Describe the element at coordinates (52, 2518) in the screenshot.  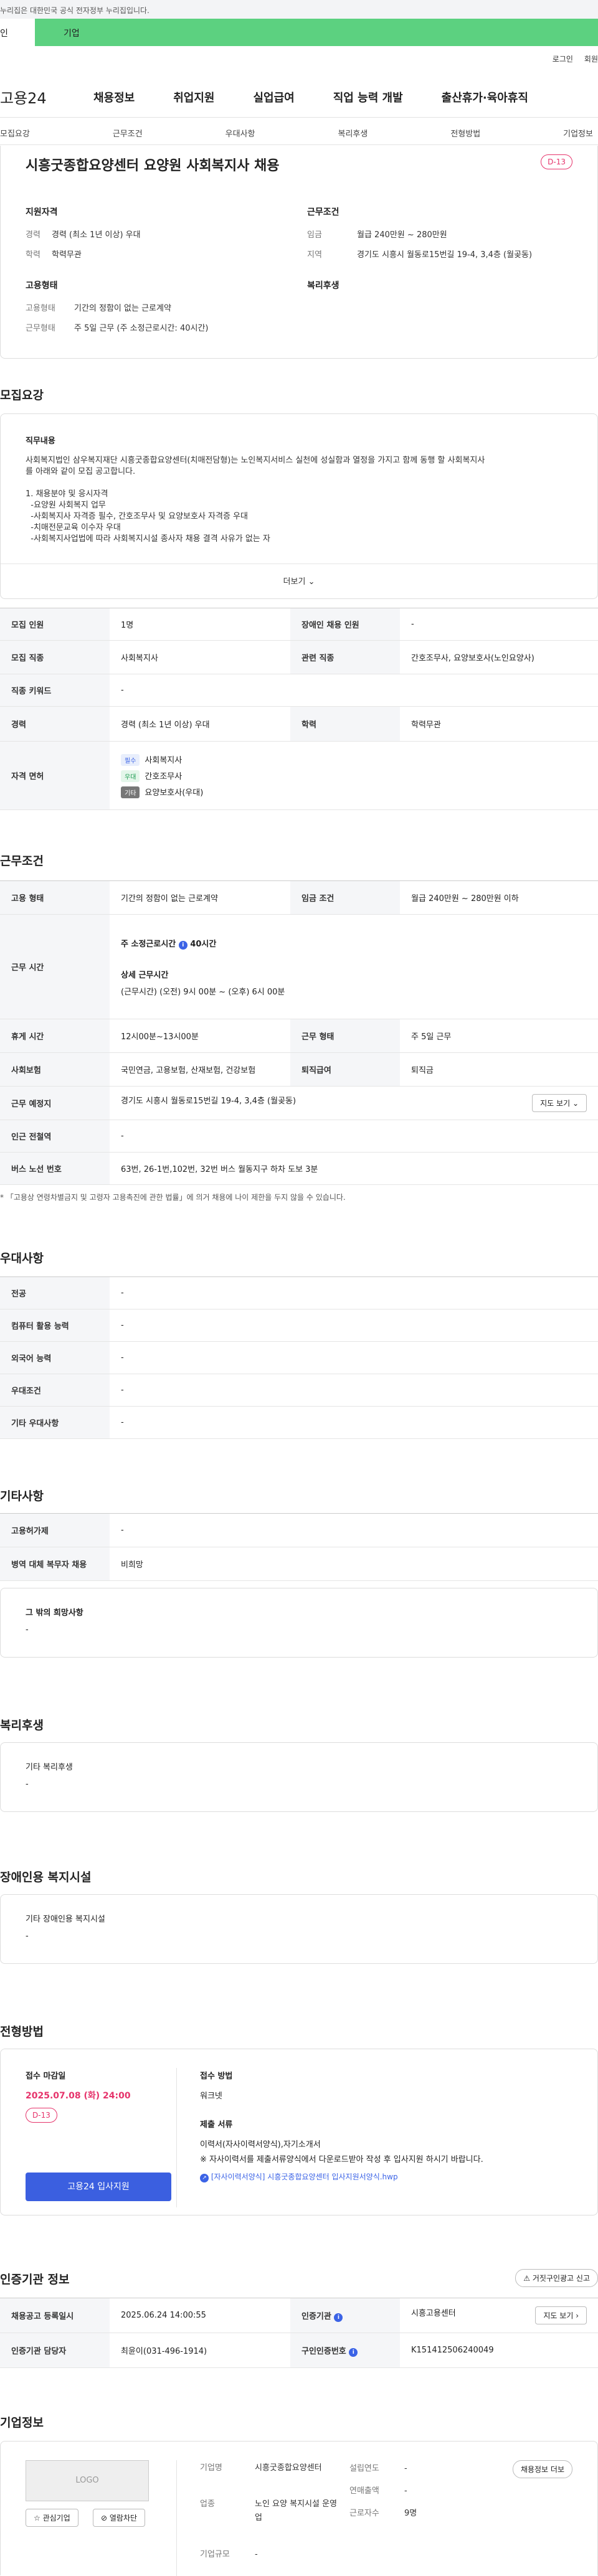
I see `favorite-button: ☆ 관심기업` at that location.